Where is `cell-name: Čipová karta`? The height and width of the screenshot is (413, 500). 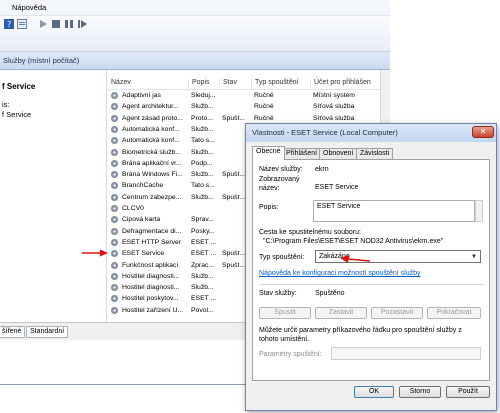
cell-name: Čipová karta is located at coordinates (141, 220).